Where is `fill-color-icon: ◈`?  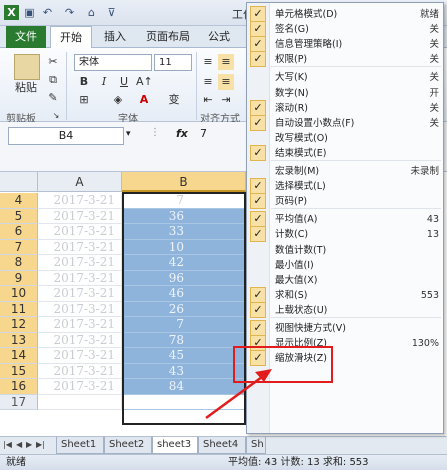
fill-color-icon: ◈ is located at coordinates (118, 100).